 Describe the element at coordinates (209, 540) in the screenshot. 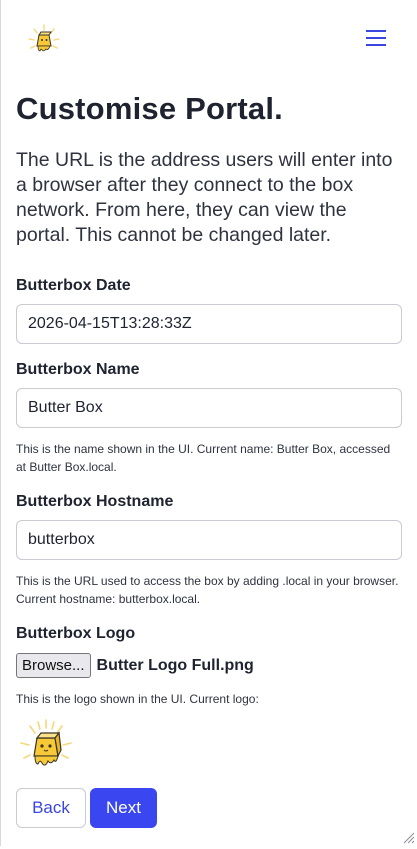

I see `hostname-field: butterbox` at that location.